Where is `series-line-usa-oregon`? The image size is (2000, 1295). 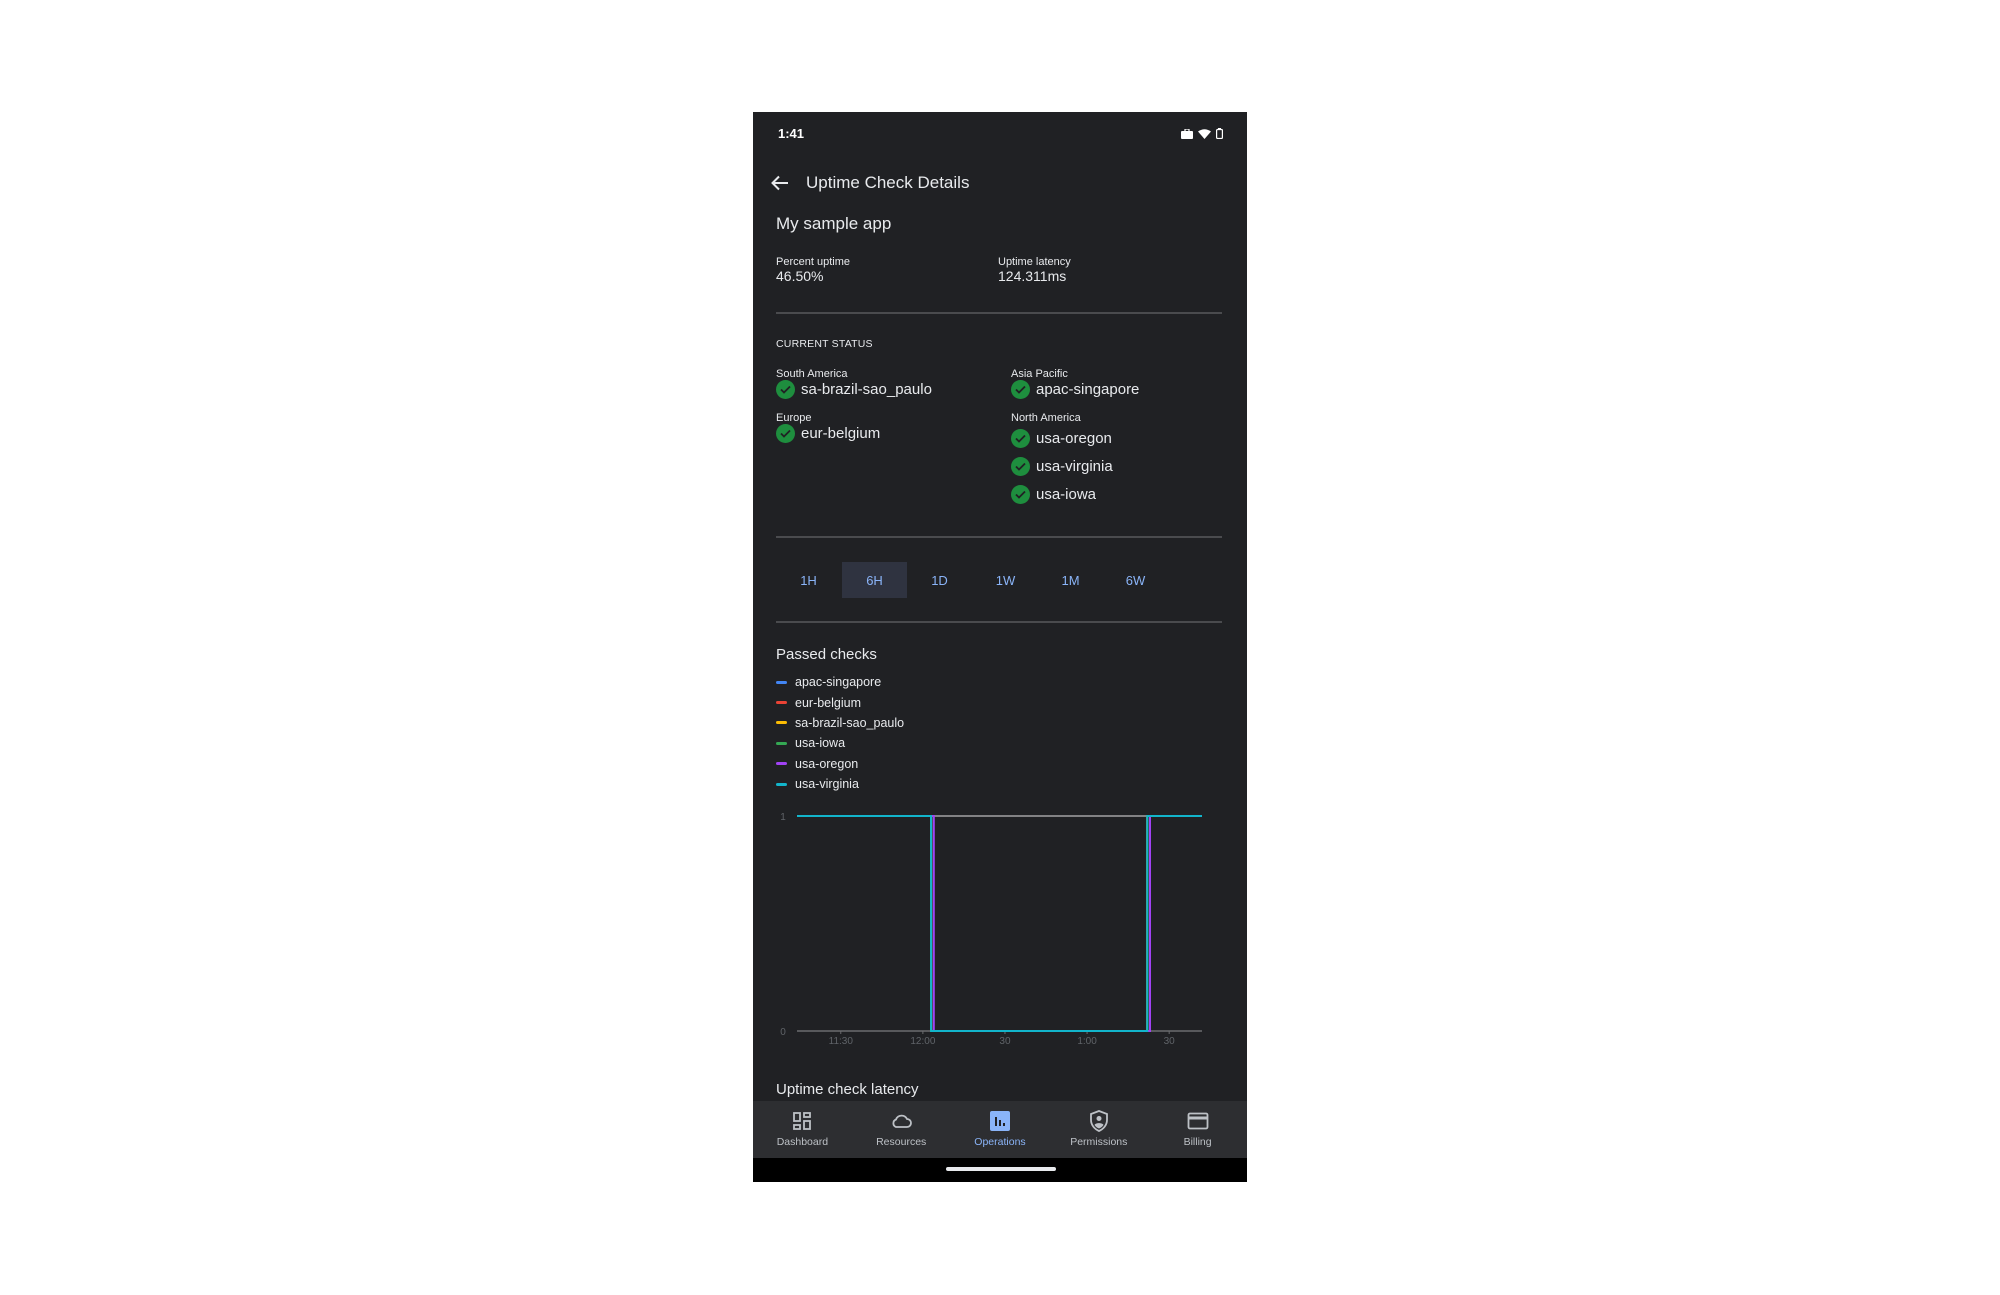
series-line-usa-oregon is located at coordinates (999, 923).